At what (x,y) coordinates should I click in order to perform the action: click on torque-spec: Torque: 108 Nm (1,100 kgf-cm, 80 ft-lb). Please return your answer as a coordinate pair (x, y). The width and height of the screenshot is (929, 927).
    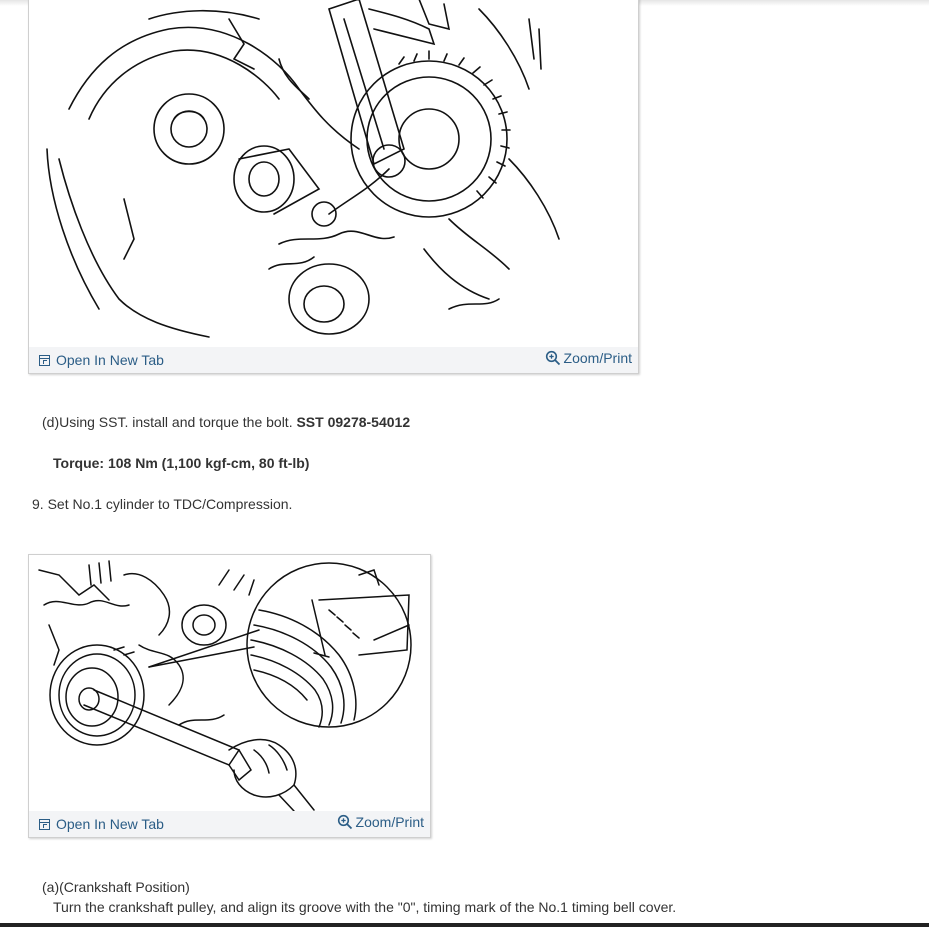
    Looking at the image, I should click on (181, 463).